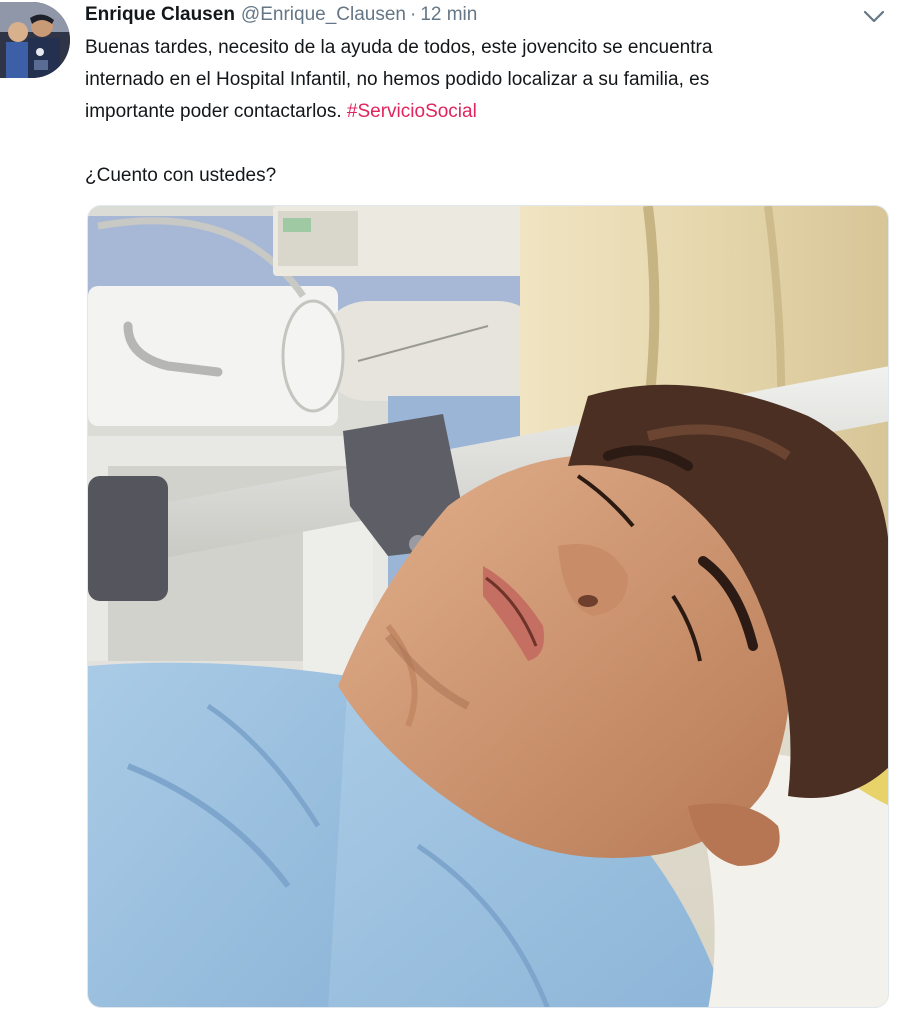  I want to click on tweet-text-line: ¿Cuento con ustedes?, so click(181, 175).